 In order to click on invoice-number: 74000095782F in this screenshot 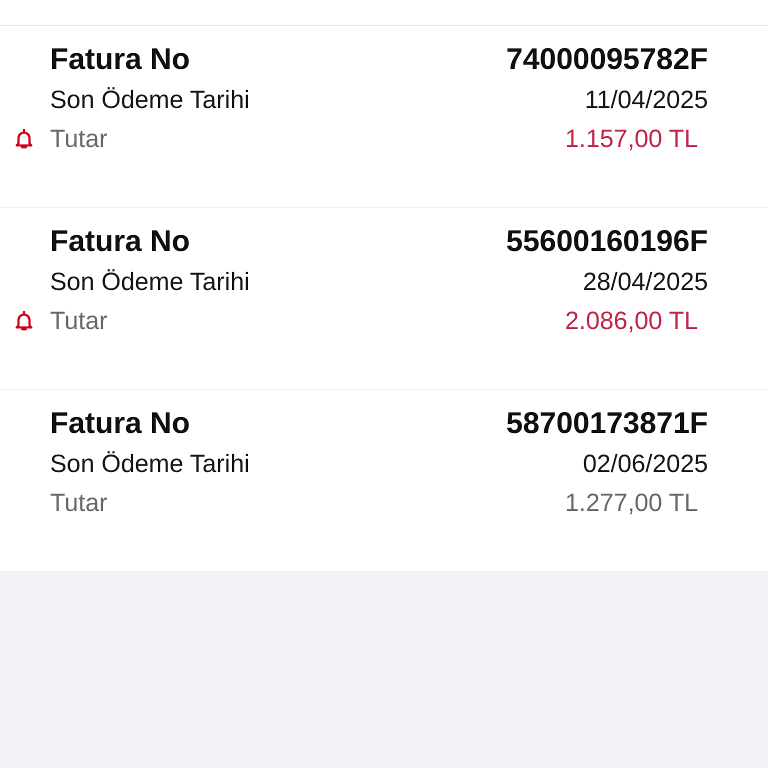, I will do `click(607, 60)`.